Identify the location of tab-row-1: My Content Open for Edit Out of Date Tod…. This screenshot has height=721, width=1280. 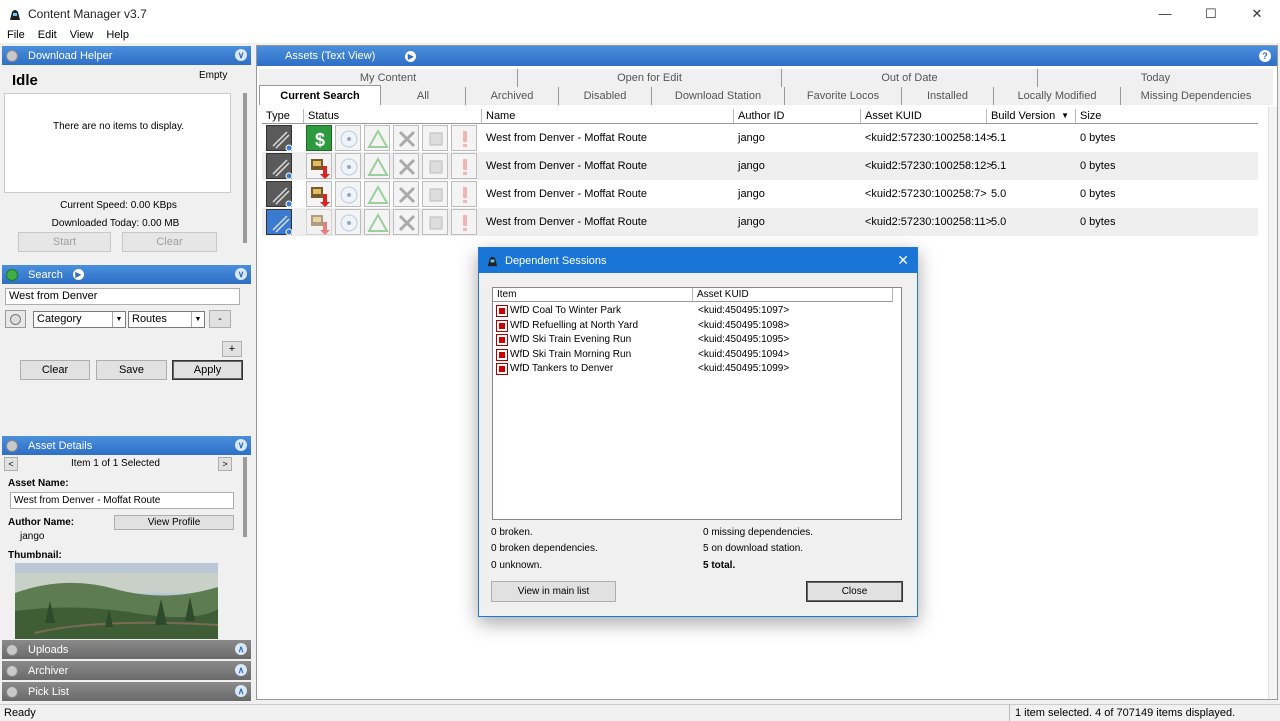
(766, 78).